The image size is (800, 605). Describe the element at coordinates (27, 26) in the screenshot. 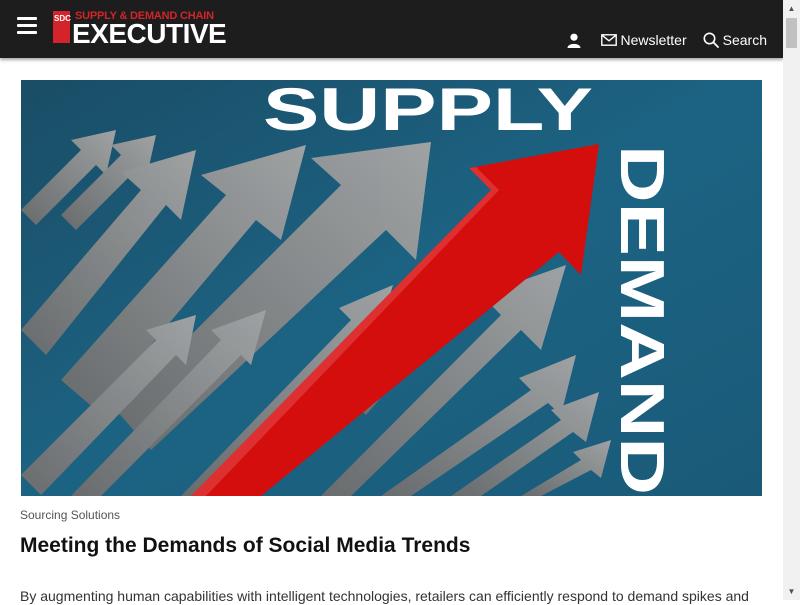

I see `hamburger-menu-icon` at that location.